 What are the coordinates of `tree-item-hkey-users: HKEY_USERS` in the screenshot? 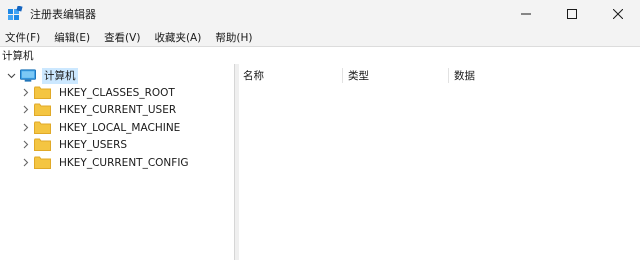 It's located at (74, 144).